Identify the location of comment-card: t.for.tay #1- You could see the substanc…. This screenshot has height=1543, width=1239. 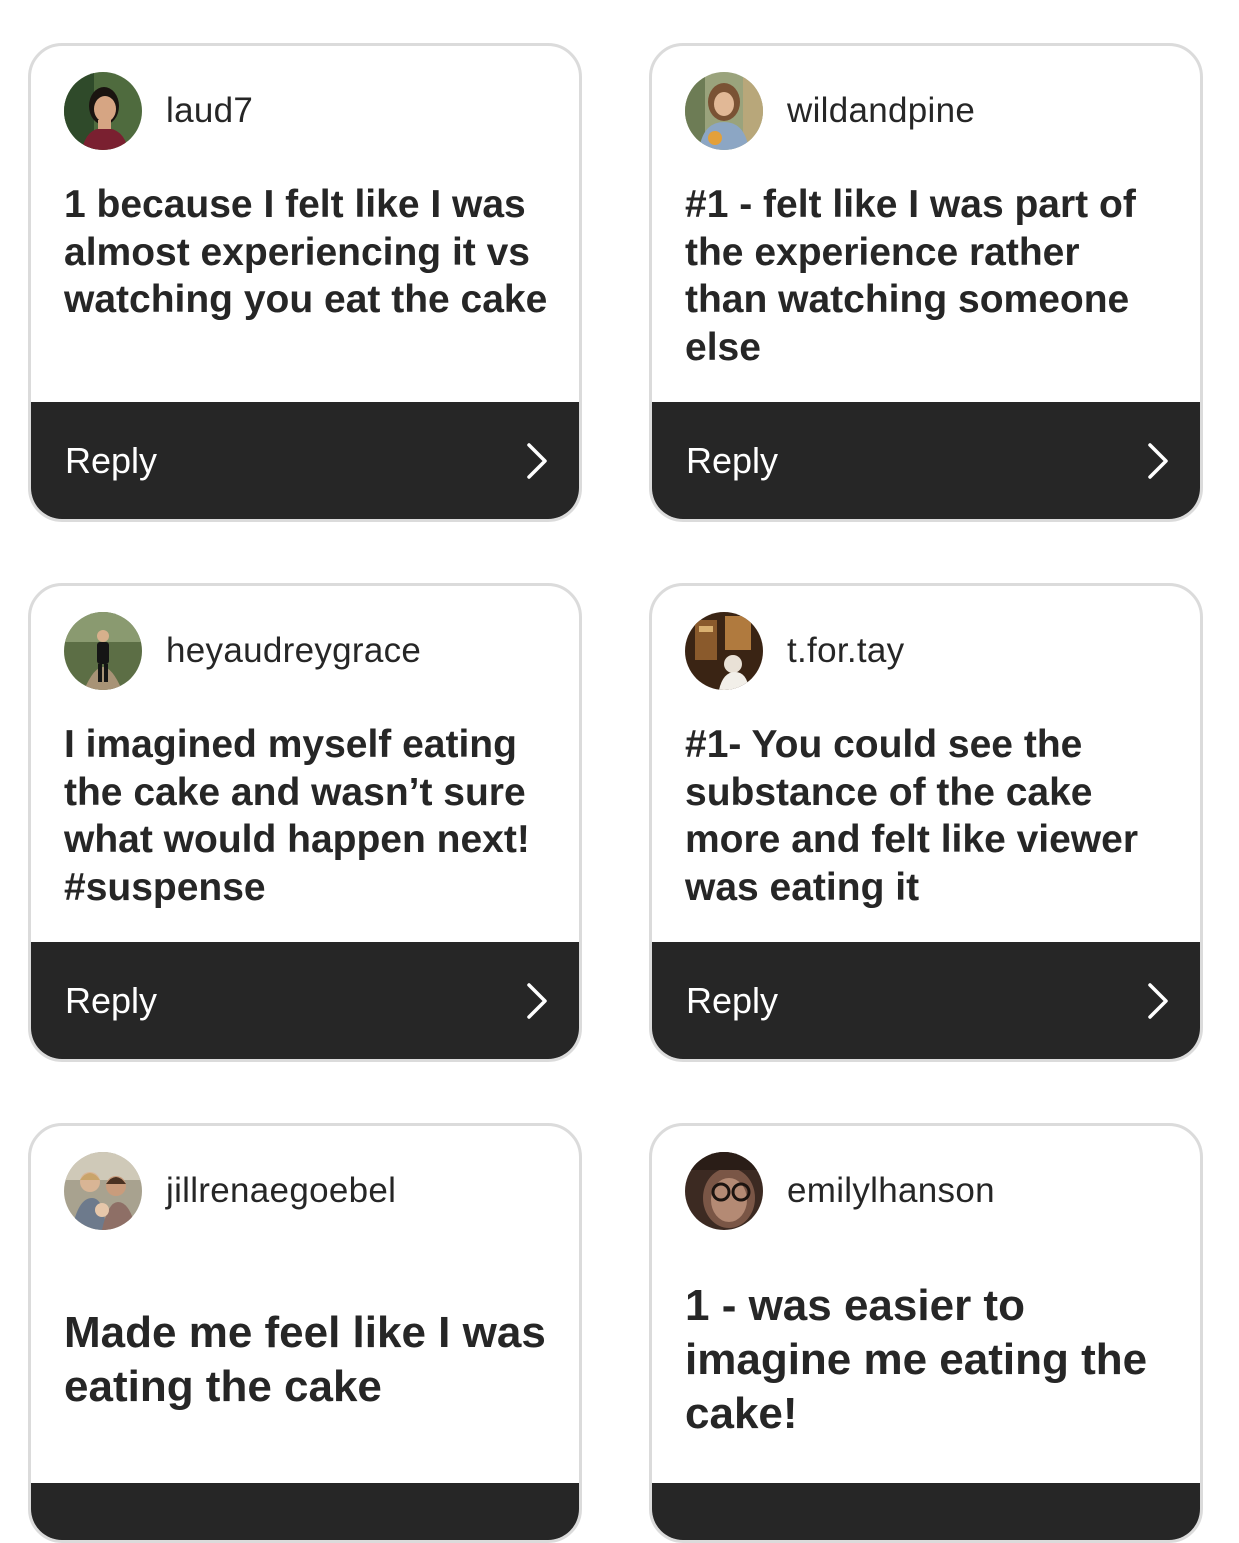
(926, 822).